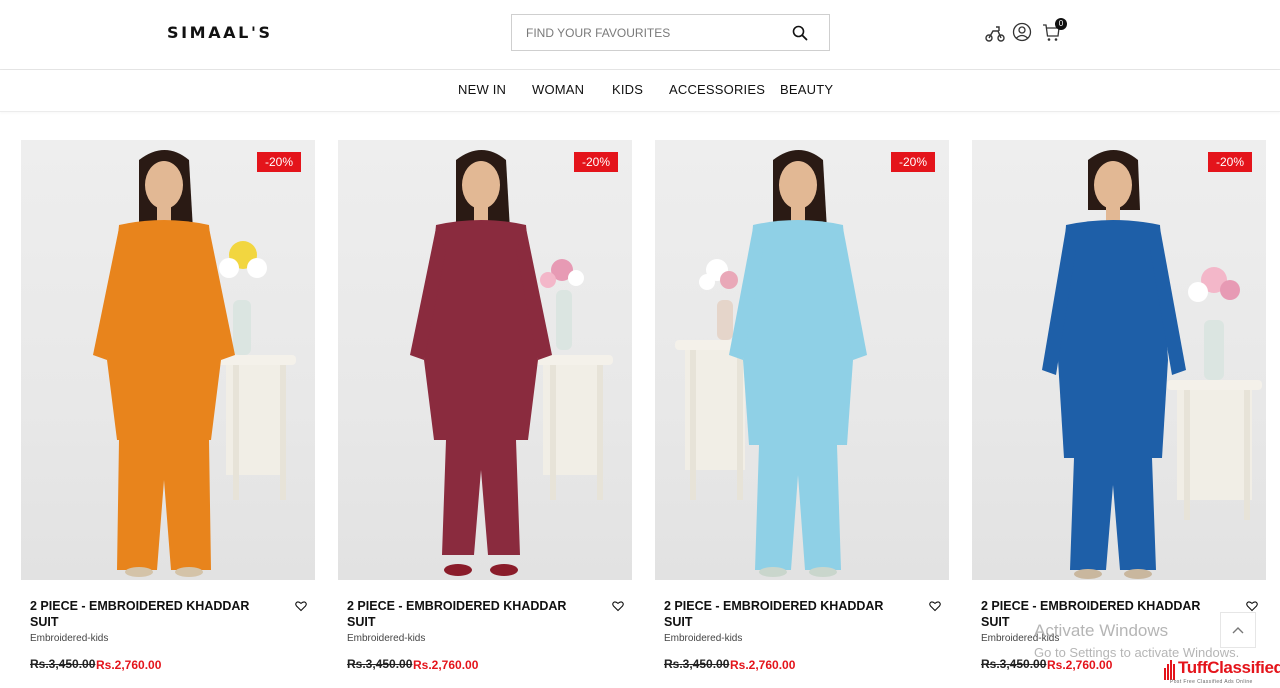  I want to click on user-icon, so click(1022, 32).